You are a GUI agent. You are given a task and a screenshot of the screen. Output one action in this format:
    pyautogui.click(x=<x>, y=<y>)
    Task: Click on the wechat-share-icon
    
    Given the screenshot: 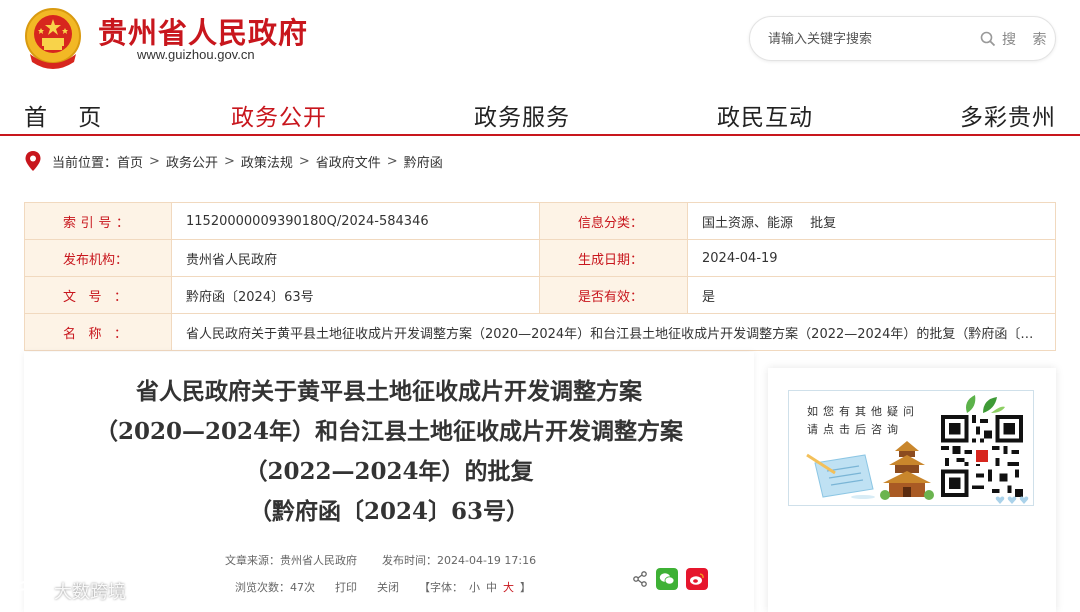 What is the action you would take?
    pyautogui.click(x=667, y=579)
    